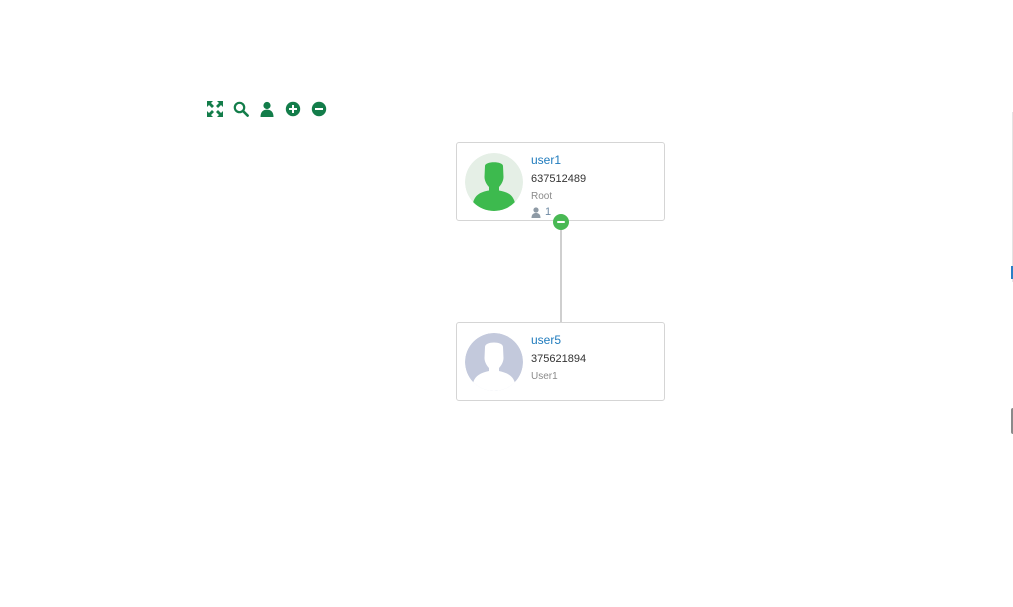 The width and height of the screenshot is (1013, 607). Describe the element at coordinates (594, 357) in the screenshot. I see `node-info: user5 375621894 User1` at that location.